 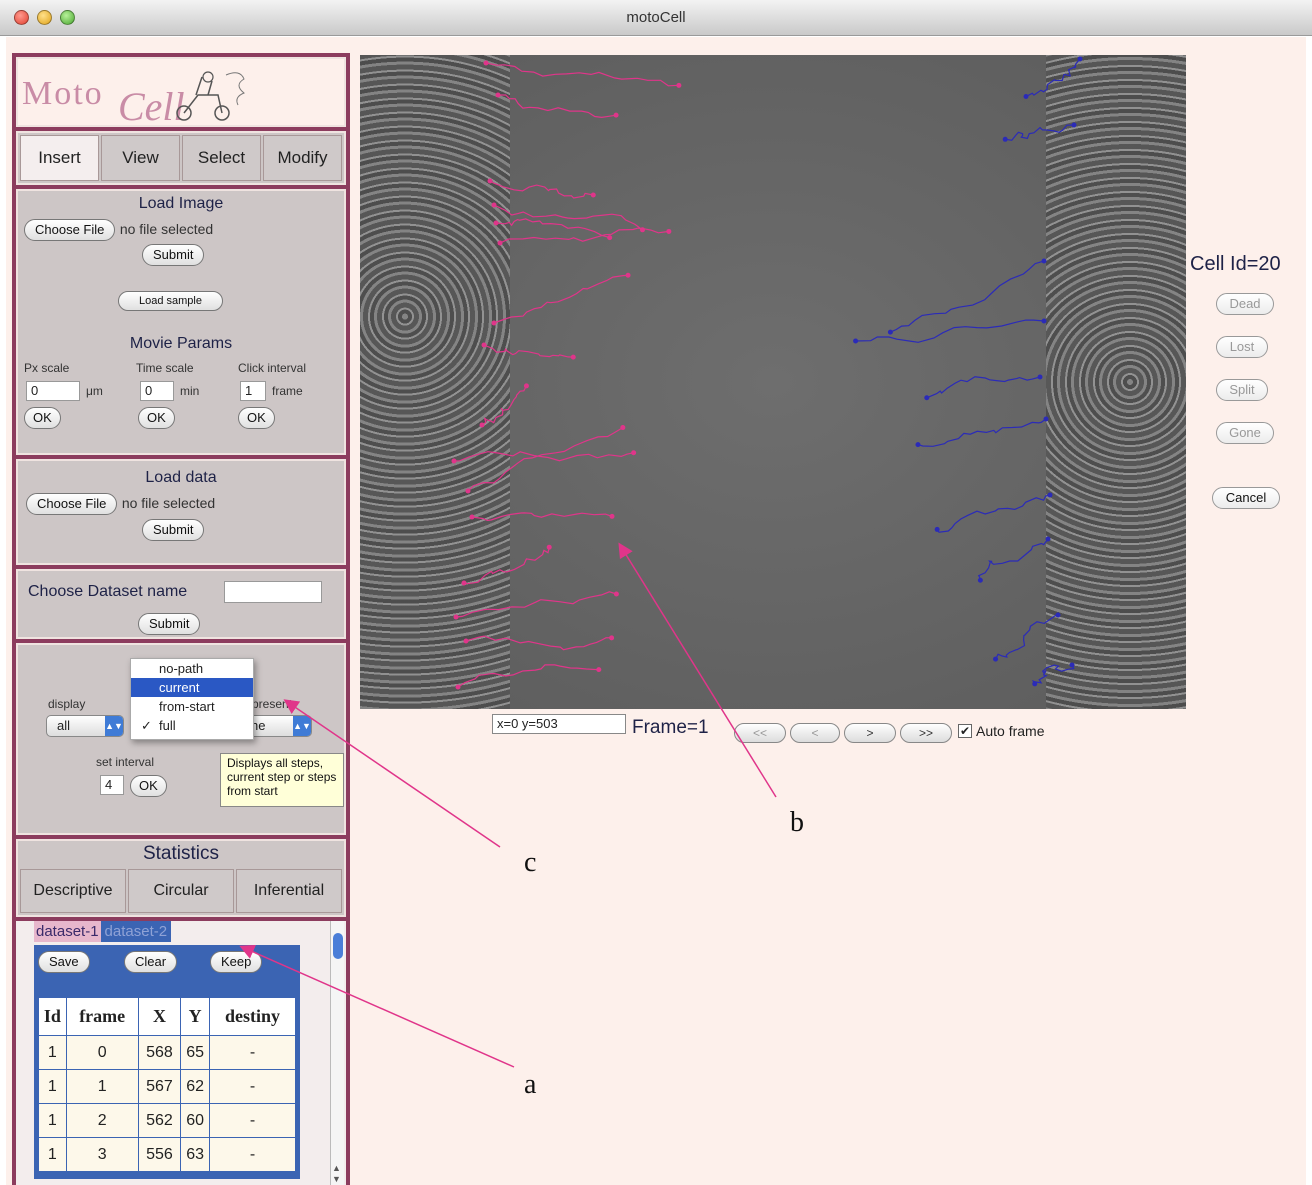 I want to click on table-row: 1 1 567 62-, so click(x=167, y=1086).